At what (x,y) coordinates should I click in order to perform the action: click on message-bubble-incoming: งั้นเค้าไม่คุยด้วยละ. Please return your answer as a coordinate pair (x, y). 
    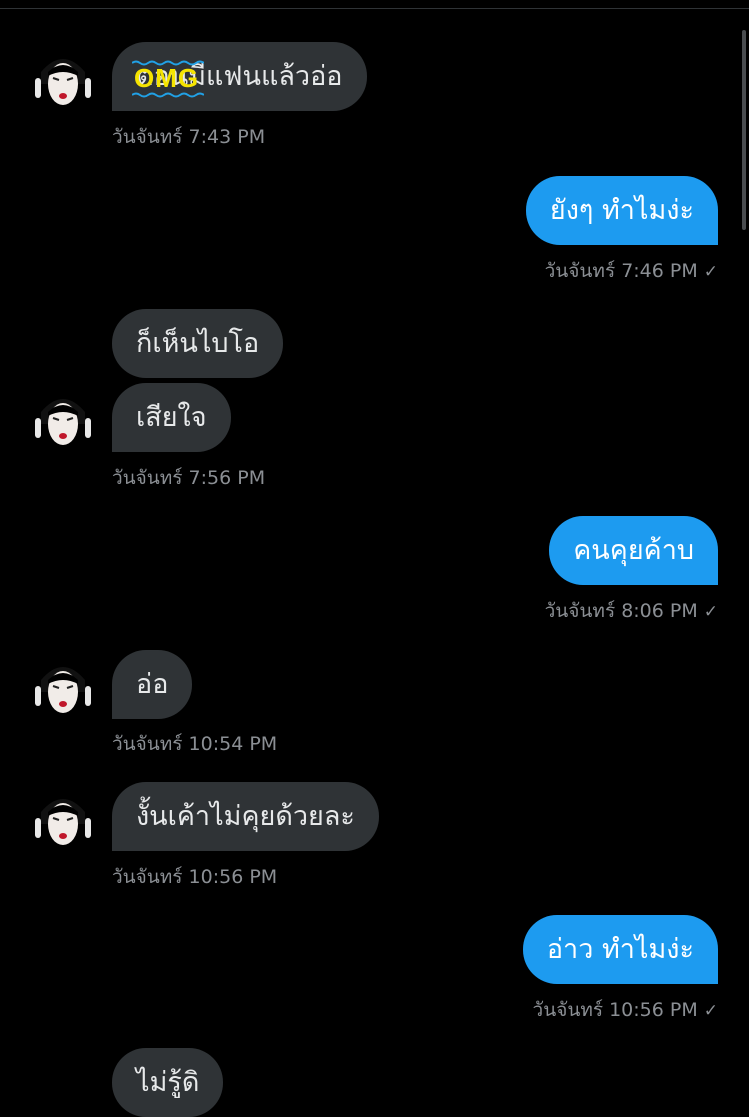
    Looking at the image, I should click on (245, 816).